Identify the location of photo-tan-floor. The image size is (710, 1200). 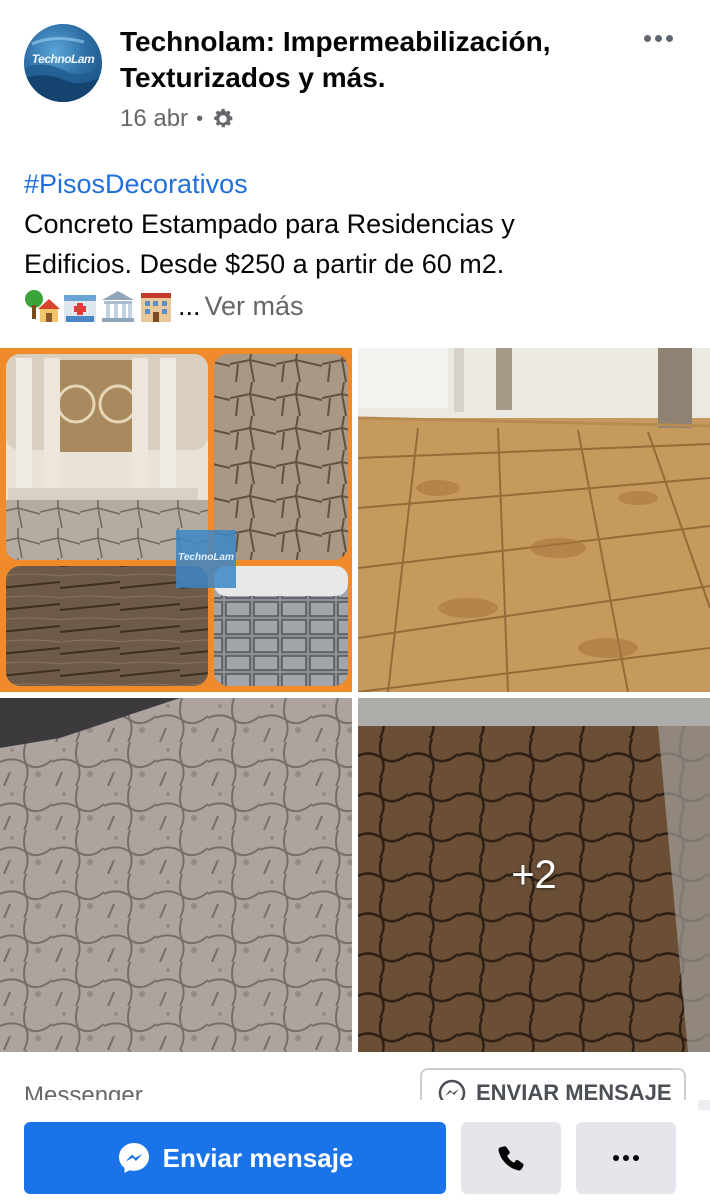
(534, 520).